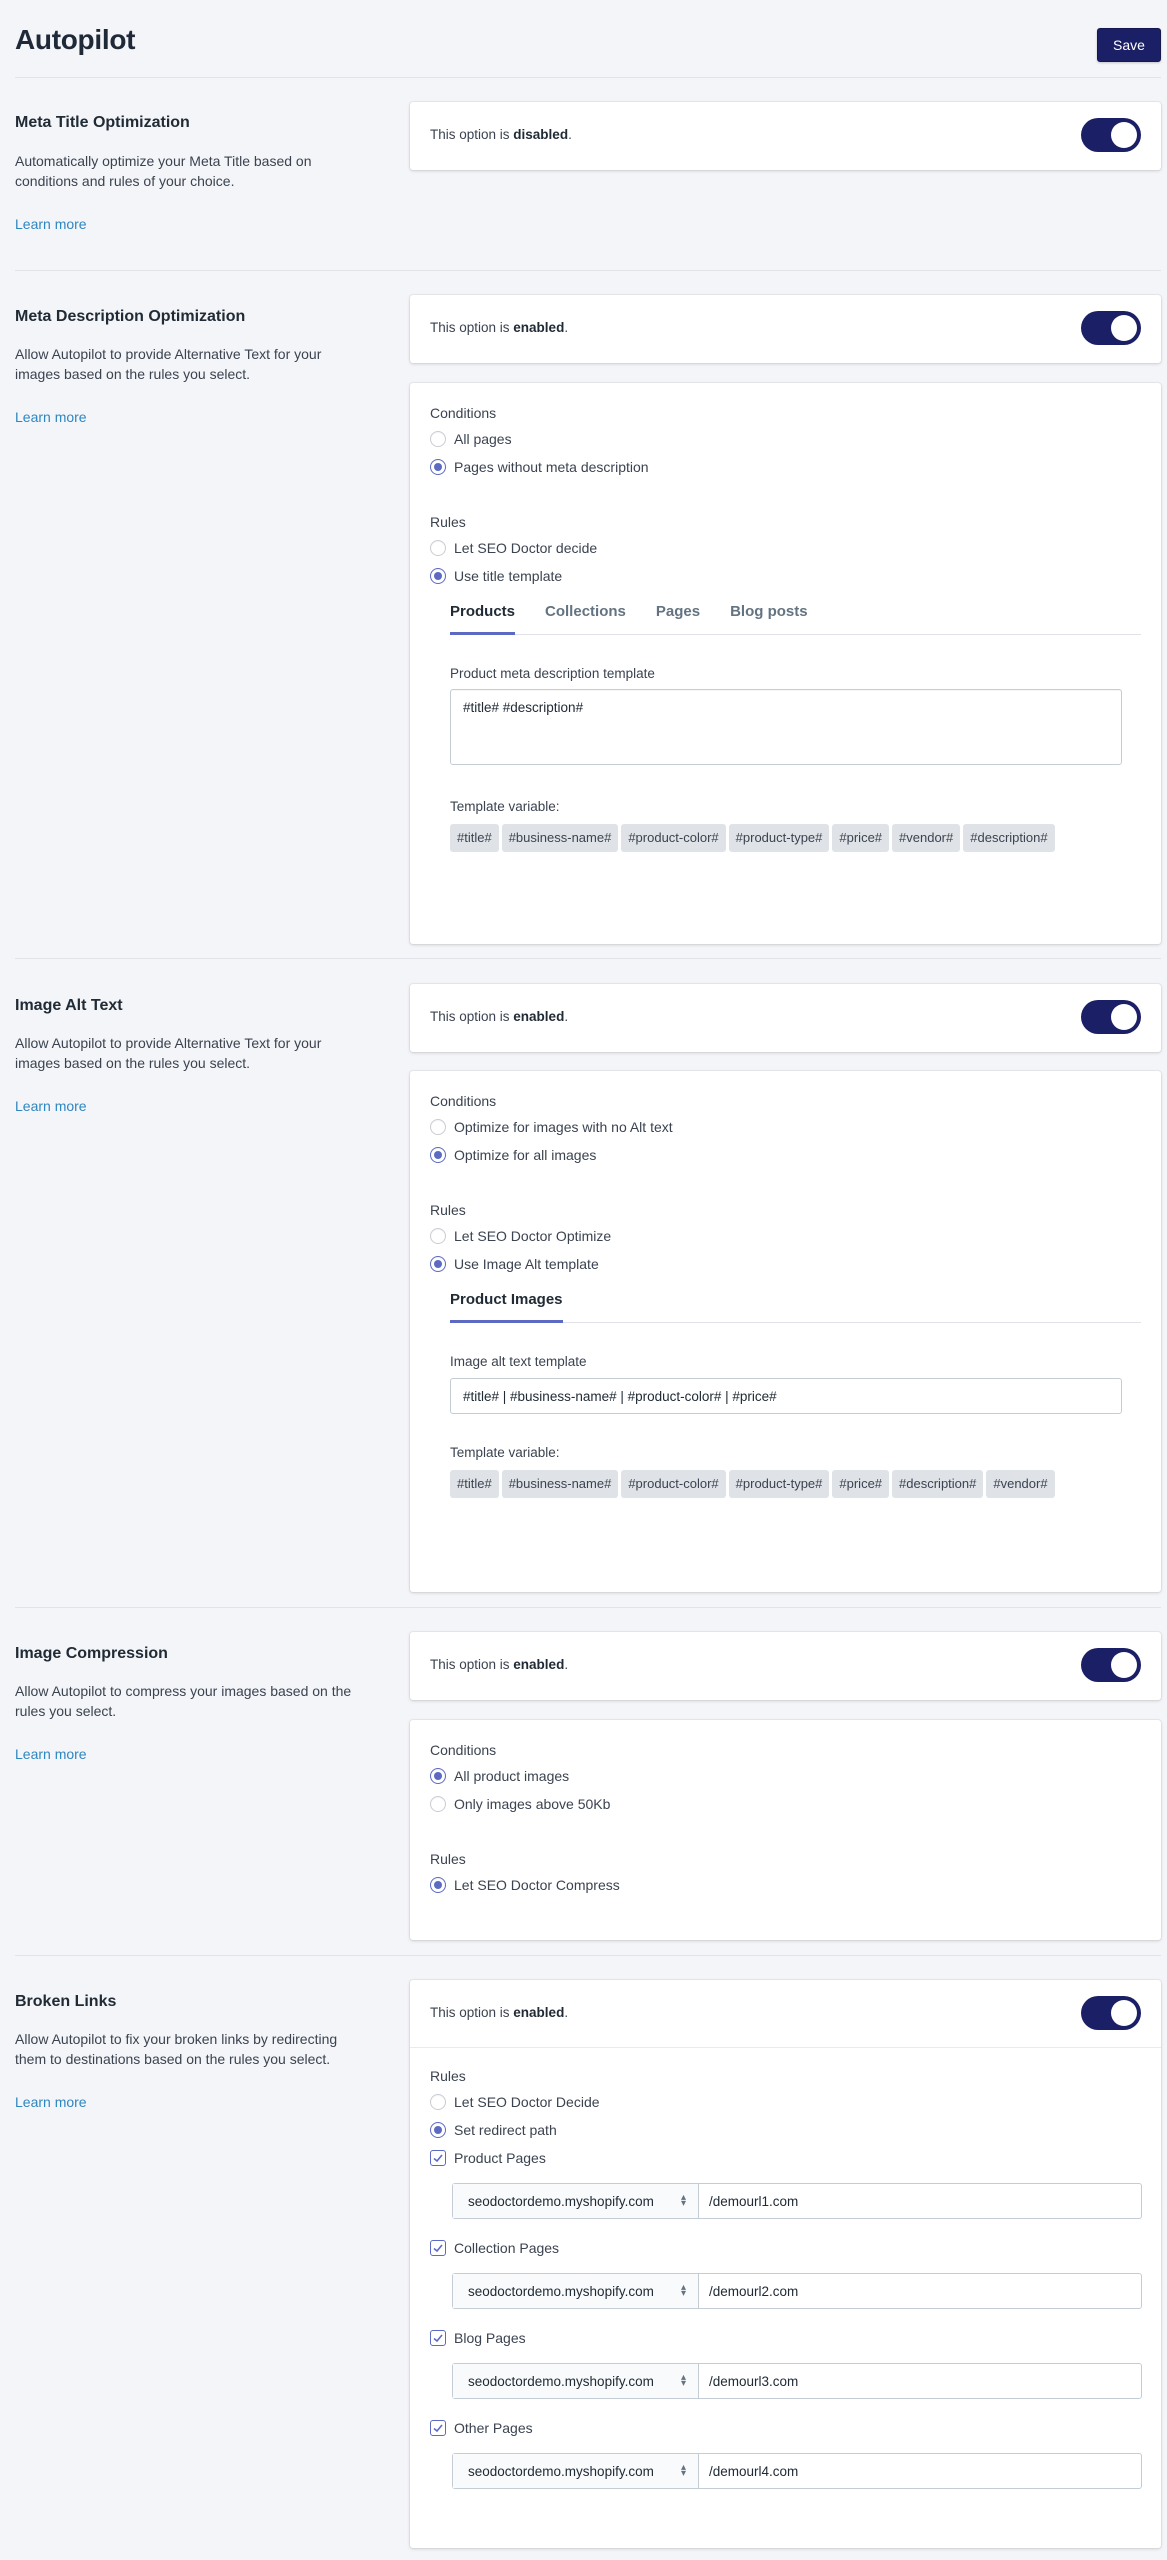 Image resolution: width=1167 pixels, height=2560 pixels. What do you see at coordinates (91, 1653) in the screenshot?
I see `section-title: Image Compression` at bounding box center [91, 1653].